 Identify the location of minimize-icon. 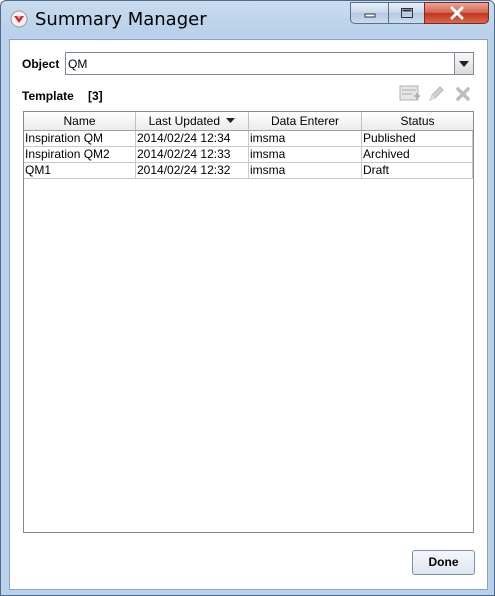
(369, 15).